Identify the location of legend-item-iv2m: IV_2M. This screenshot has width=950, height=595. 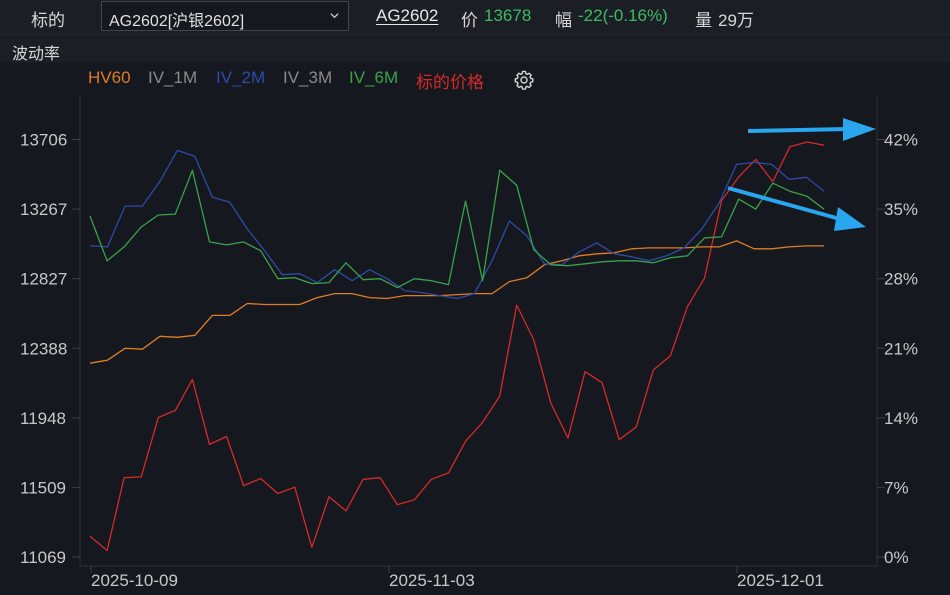
(240, 78).